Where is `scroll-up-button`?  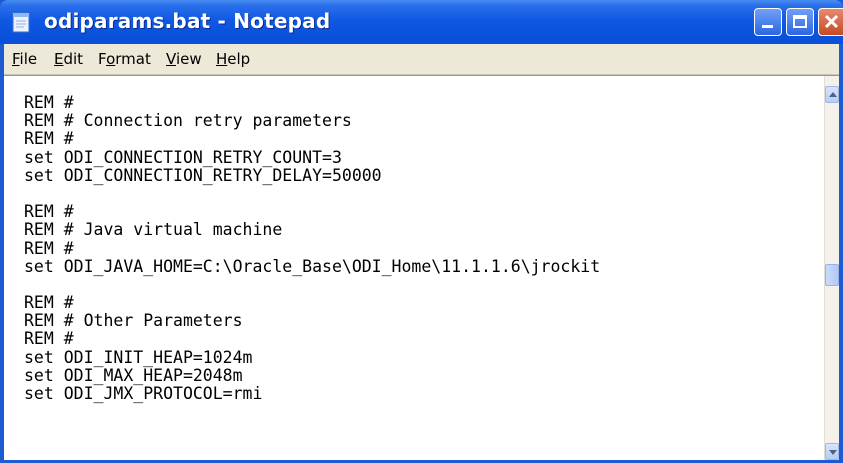
scroll-up-button is located at coordinates (832, 94).